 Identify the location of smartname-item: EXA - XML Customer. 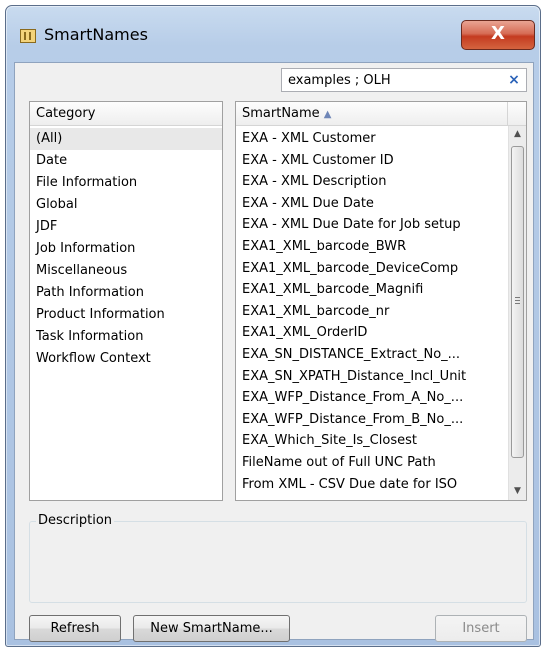
(372, 139).